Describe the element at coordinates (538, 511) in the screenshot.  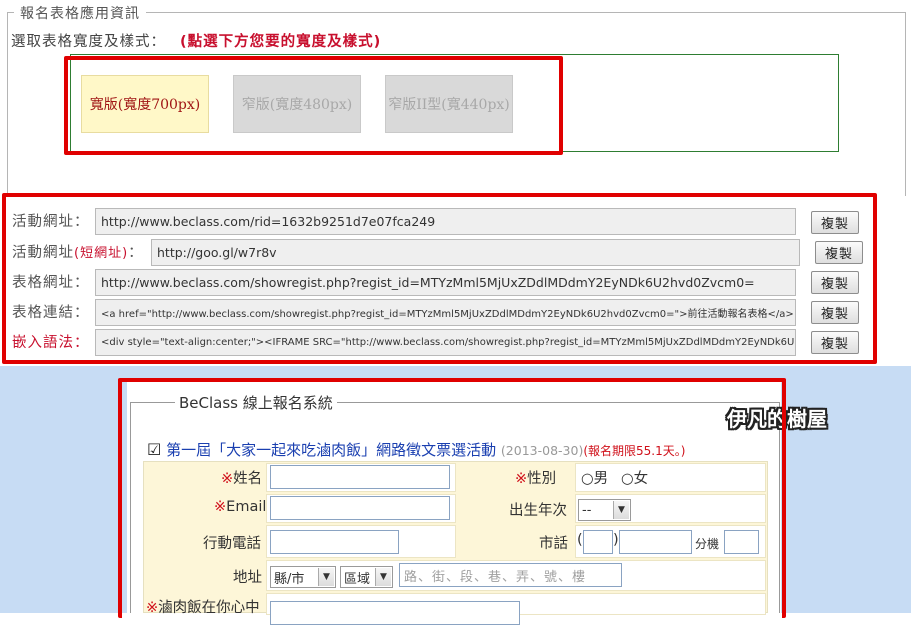
I see `birth-year-label: 出生年次` at that location.